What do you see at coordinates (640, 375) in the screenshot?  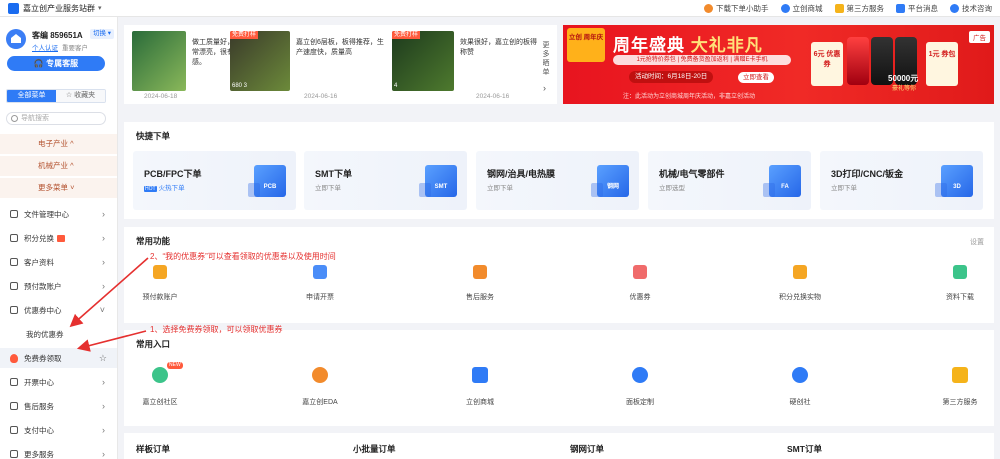 I see `panel-icon` at bounding box center [640, 375].